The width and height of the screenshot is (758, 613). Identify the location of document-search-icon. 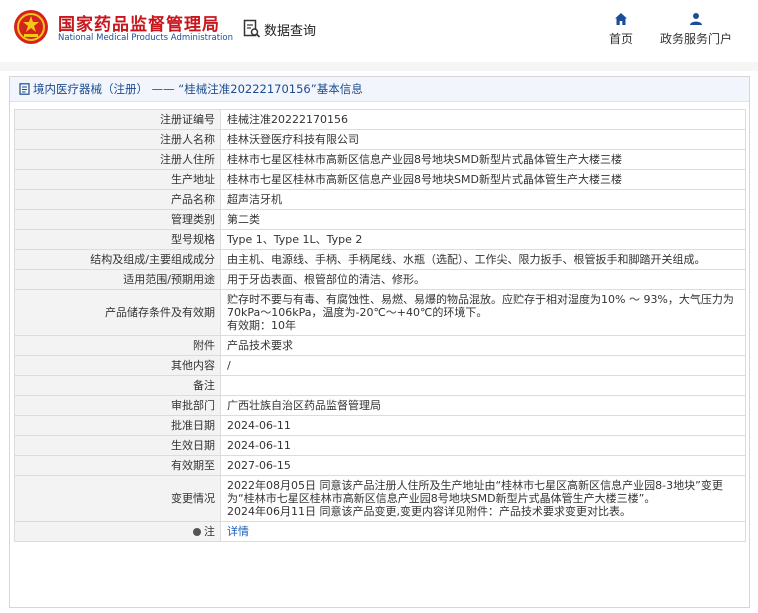
(252, 28).